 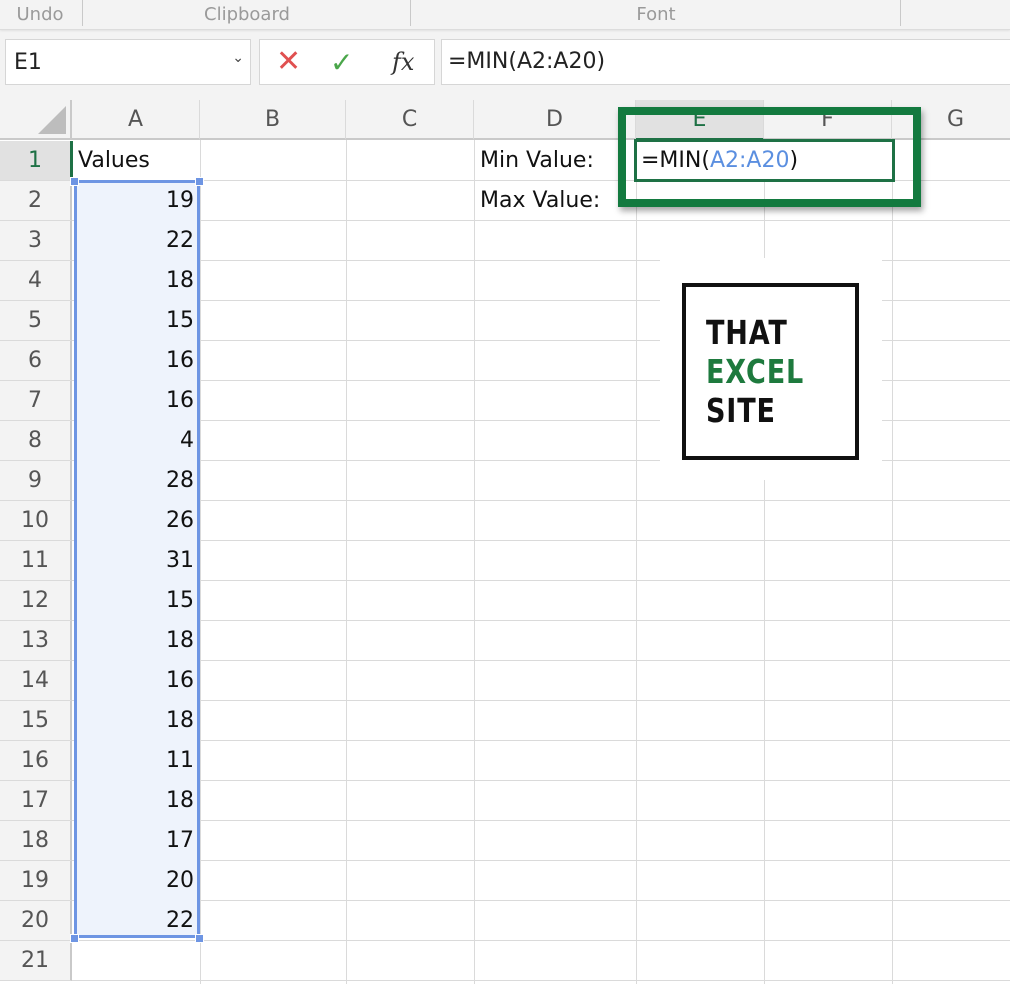 What do you see at coordinates (136, 120) in the screenshot?
I see `column-header-a: A` at bounding box center [136, 120].